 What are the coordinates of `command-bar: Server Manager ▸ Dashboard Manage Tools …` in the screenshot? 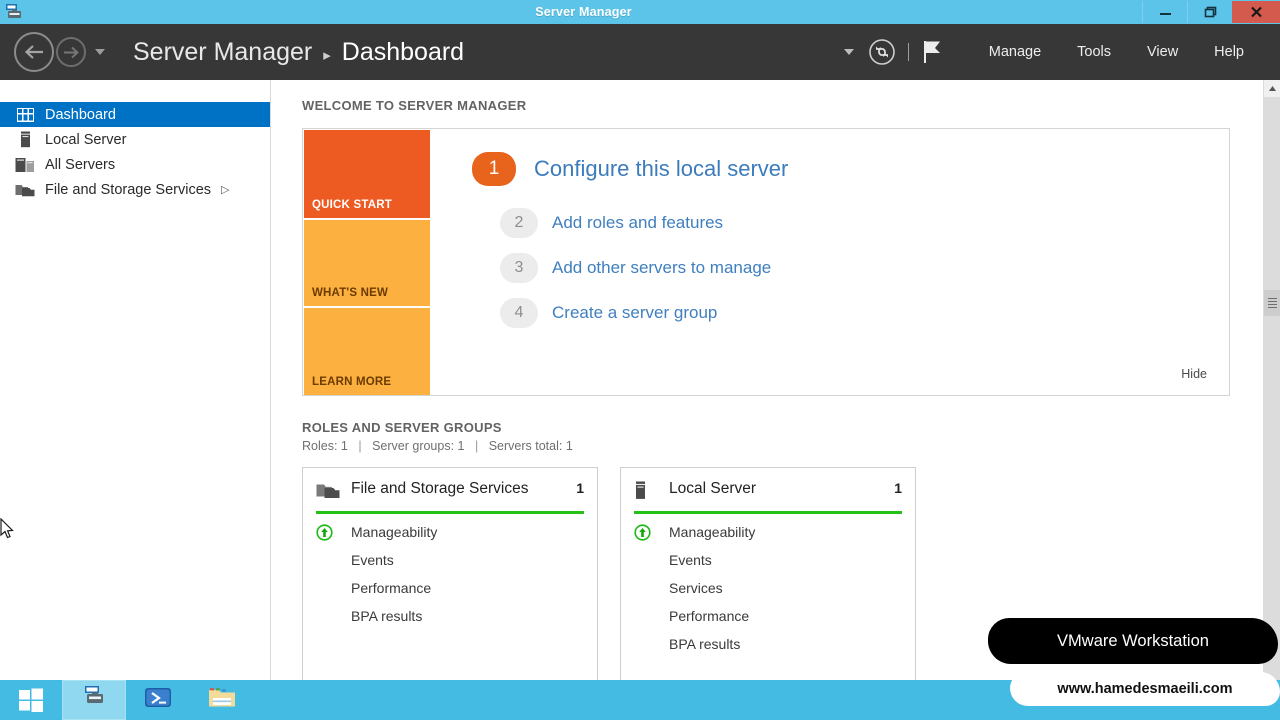 It's located at (640, 52).